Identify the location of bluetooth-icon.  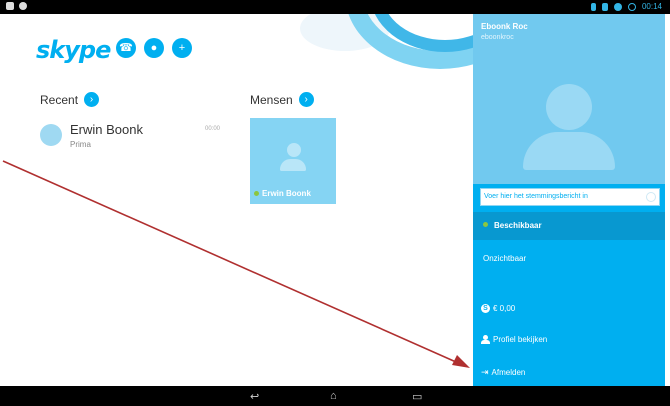
(593, 6).